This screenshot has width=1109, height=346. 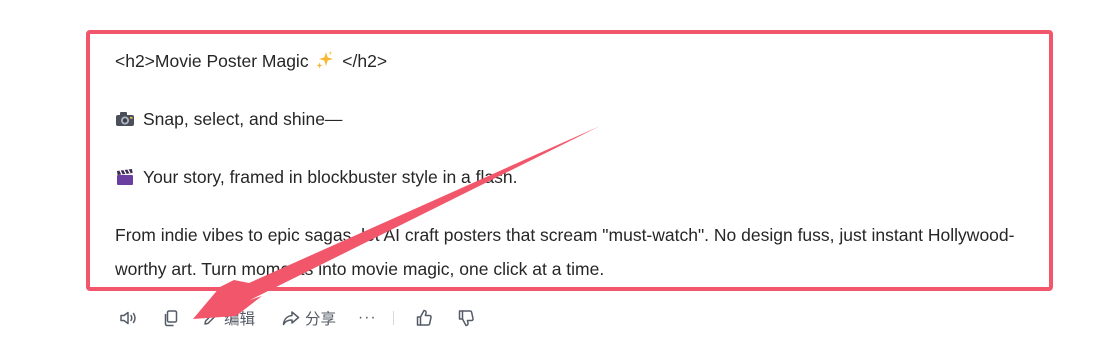 What do you see at coordinates (362, 61) in the screenshot?
I see `heading-text-end: </h2>` at bounding box center [362, 61].